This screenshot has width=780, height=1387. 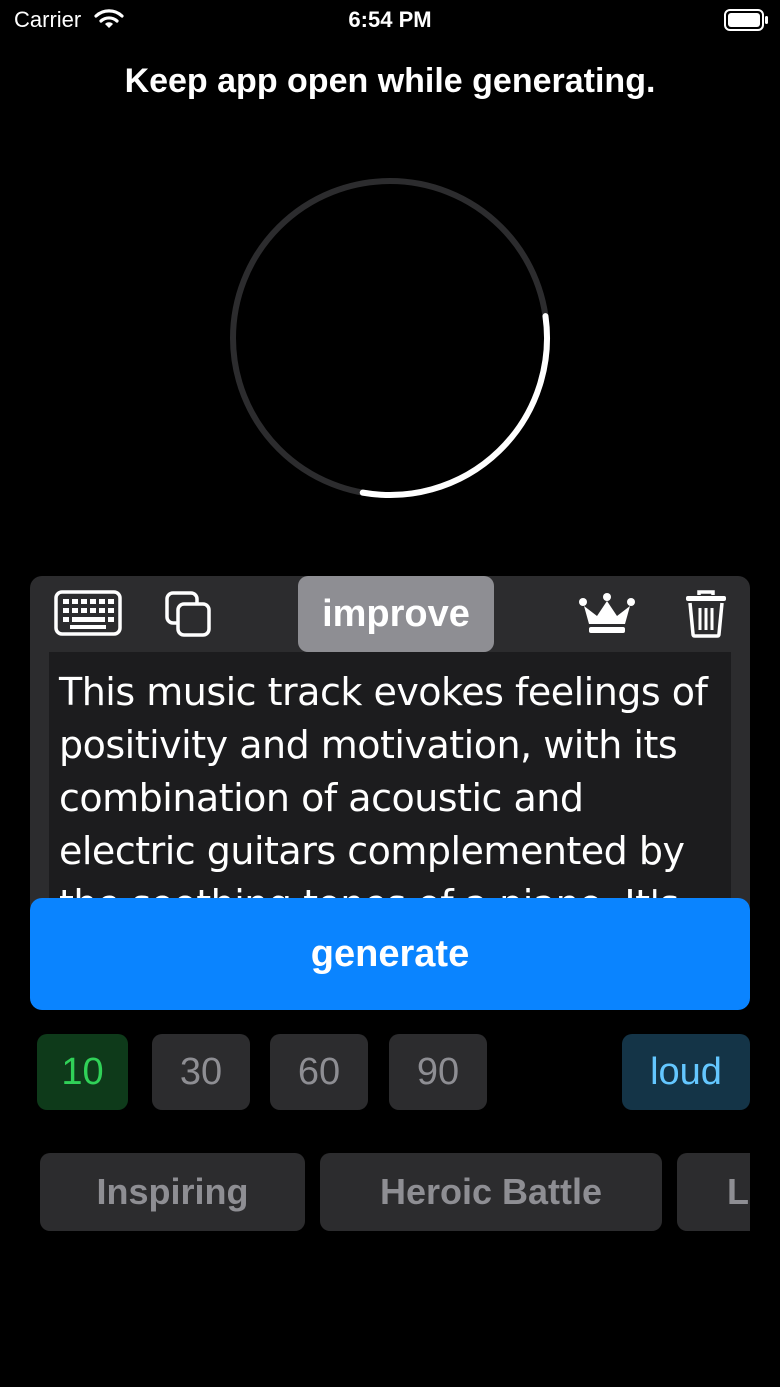 What do you see at coordinates (686, 1072) in the screenshot?
I see `loud-toggle: loud` at bounding box center [686, 1072].